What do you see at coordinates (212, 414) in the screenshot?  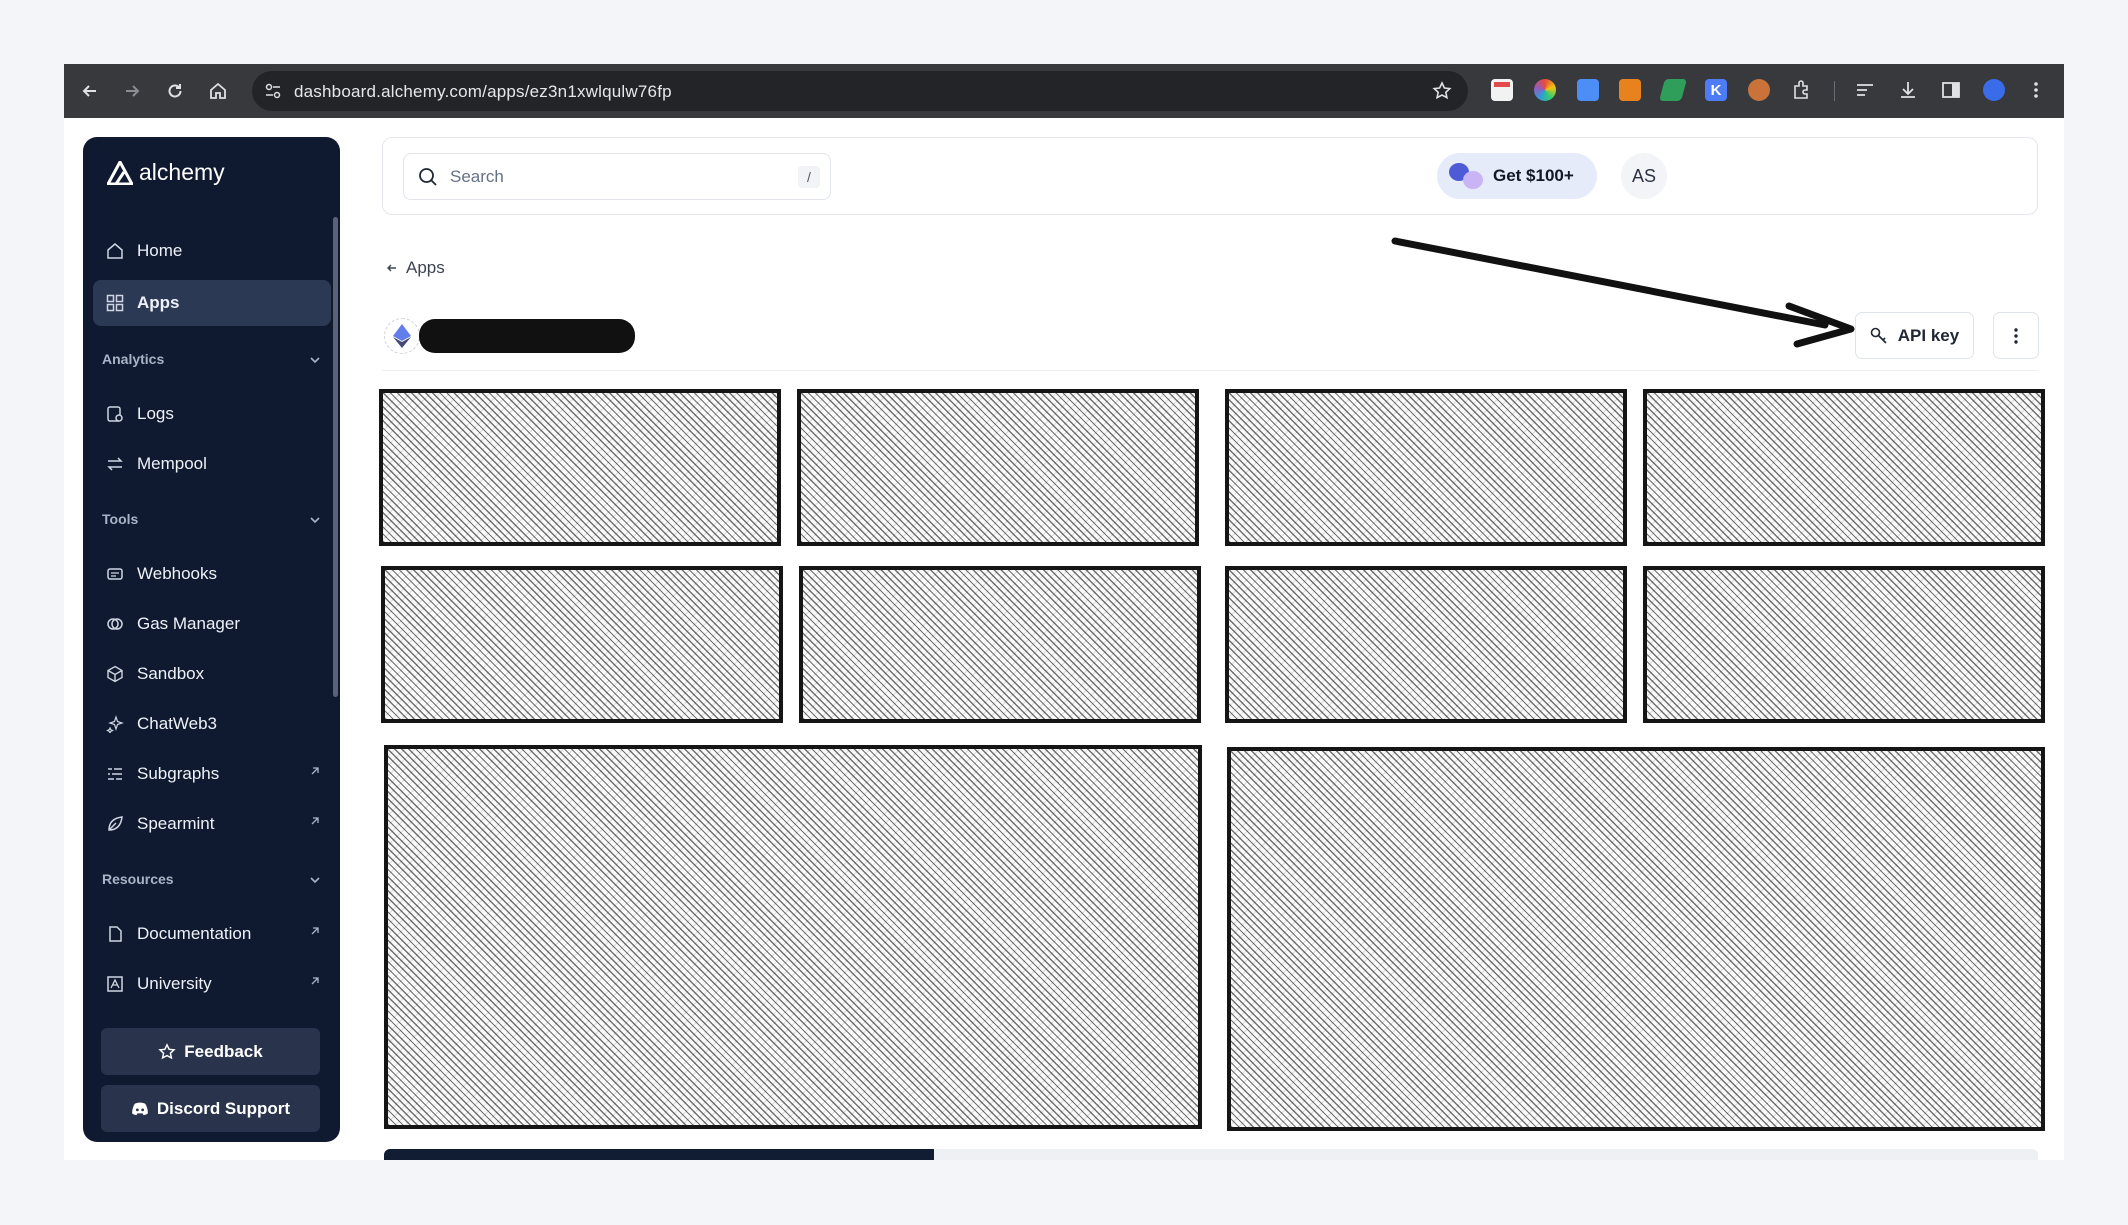 I see `sidebar-item-logs: Logs` at bounding box center [212, 414].